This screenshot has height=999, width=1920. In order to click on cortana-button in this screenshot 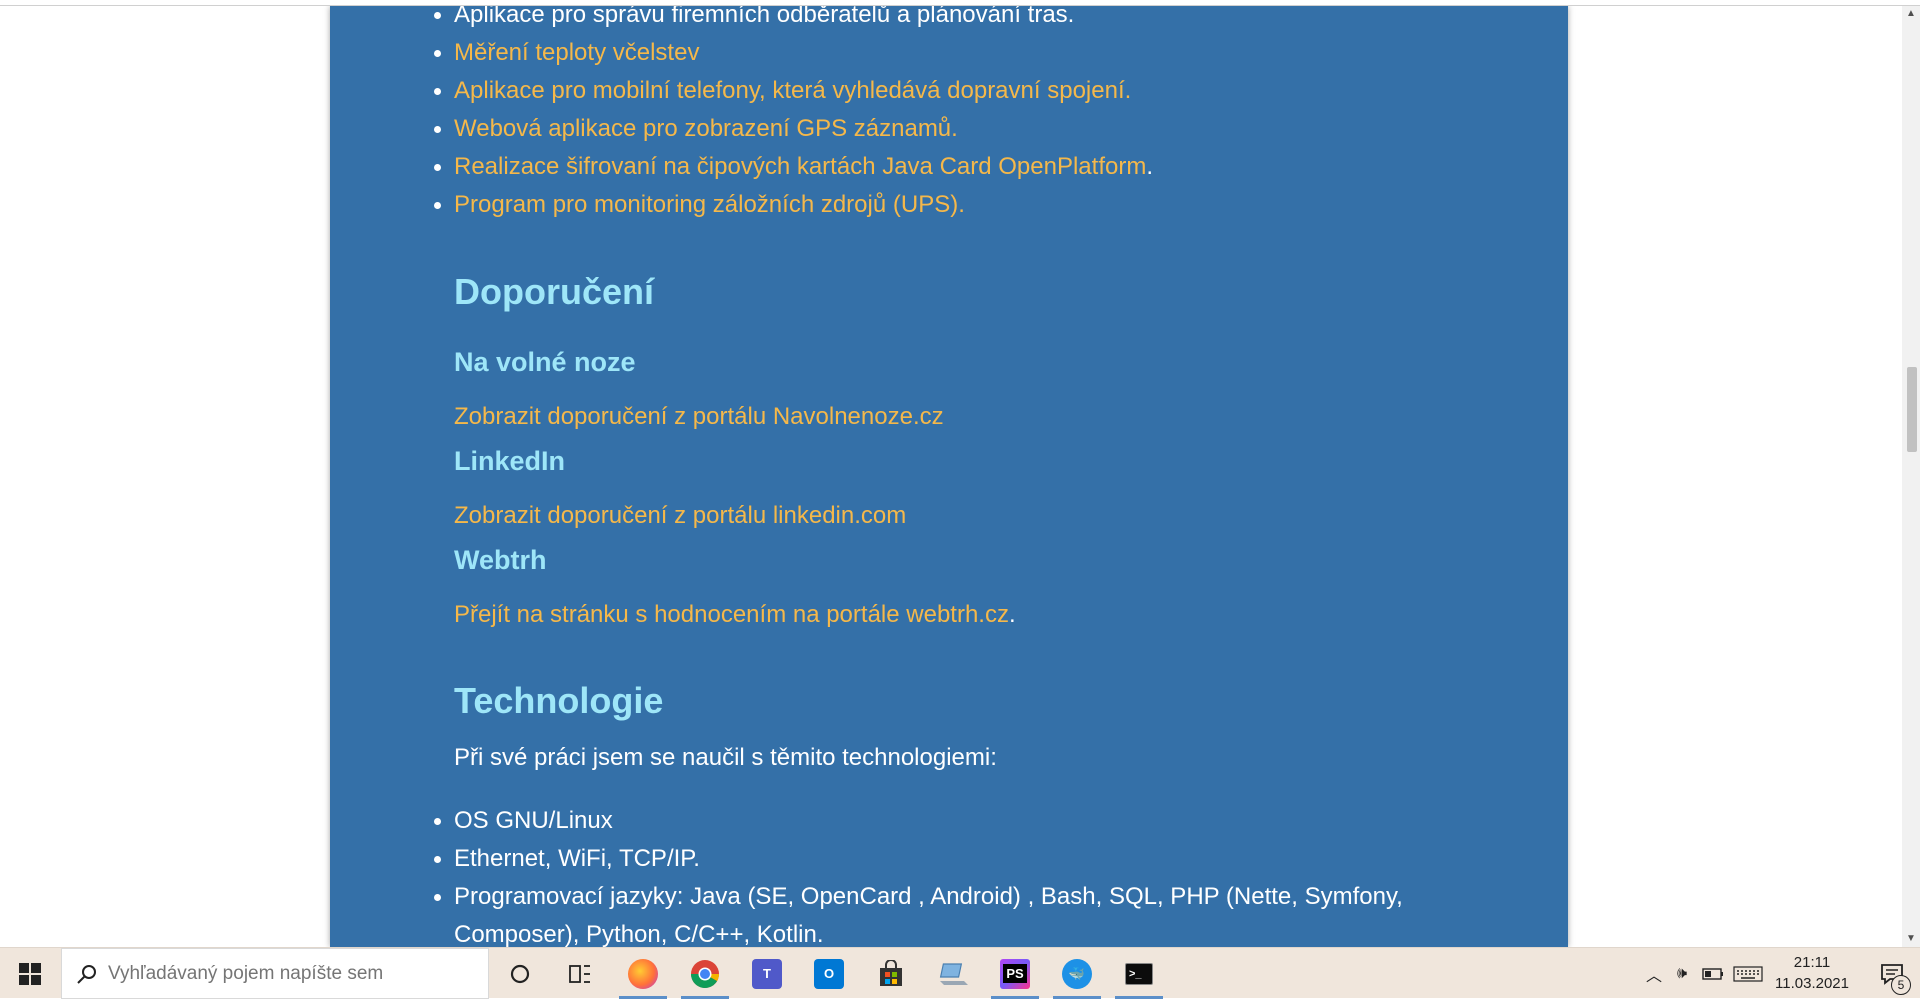, I will do `click(520, 973)`.